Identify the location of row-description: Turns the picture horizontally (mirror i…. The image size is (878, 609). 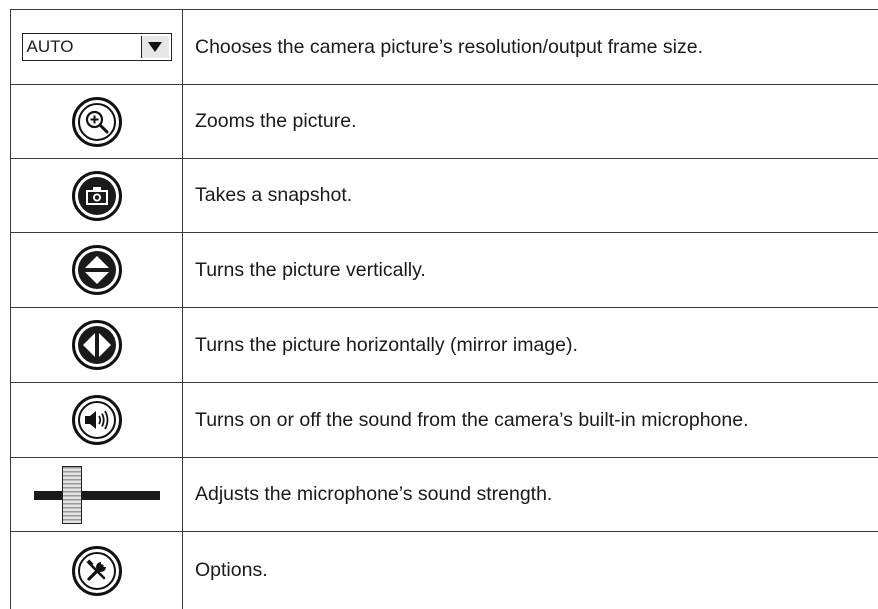
(386, 344).